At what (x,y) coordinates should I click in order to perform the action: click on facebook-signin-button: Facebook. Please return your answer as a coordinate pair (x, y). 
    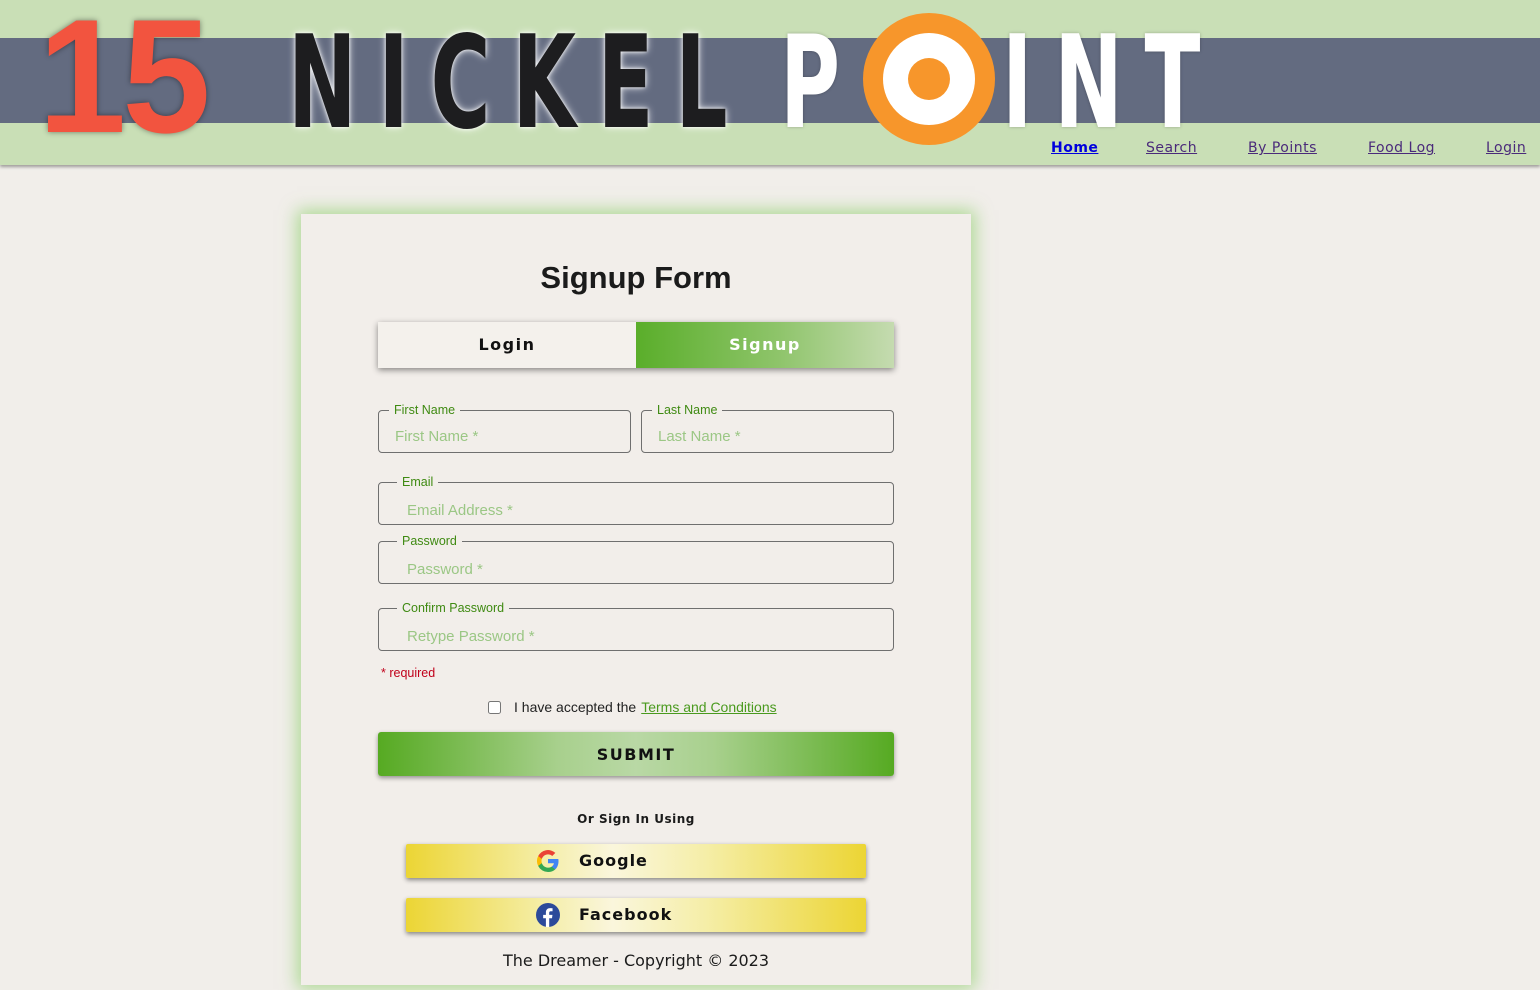
    Looking at the image, I should click on (636, 915).